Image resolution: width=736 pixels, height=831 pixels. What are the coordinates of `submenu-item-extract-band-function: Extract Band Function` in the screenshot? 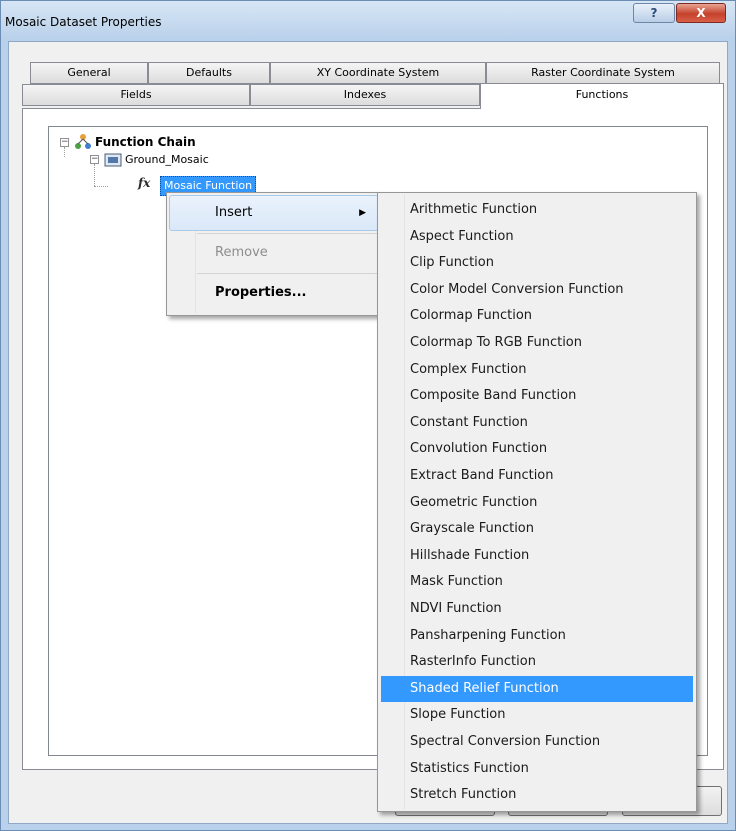 It's located at (537, 476).